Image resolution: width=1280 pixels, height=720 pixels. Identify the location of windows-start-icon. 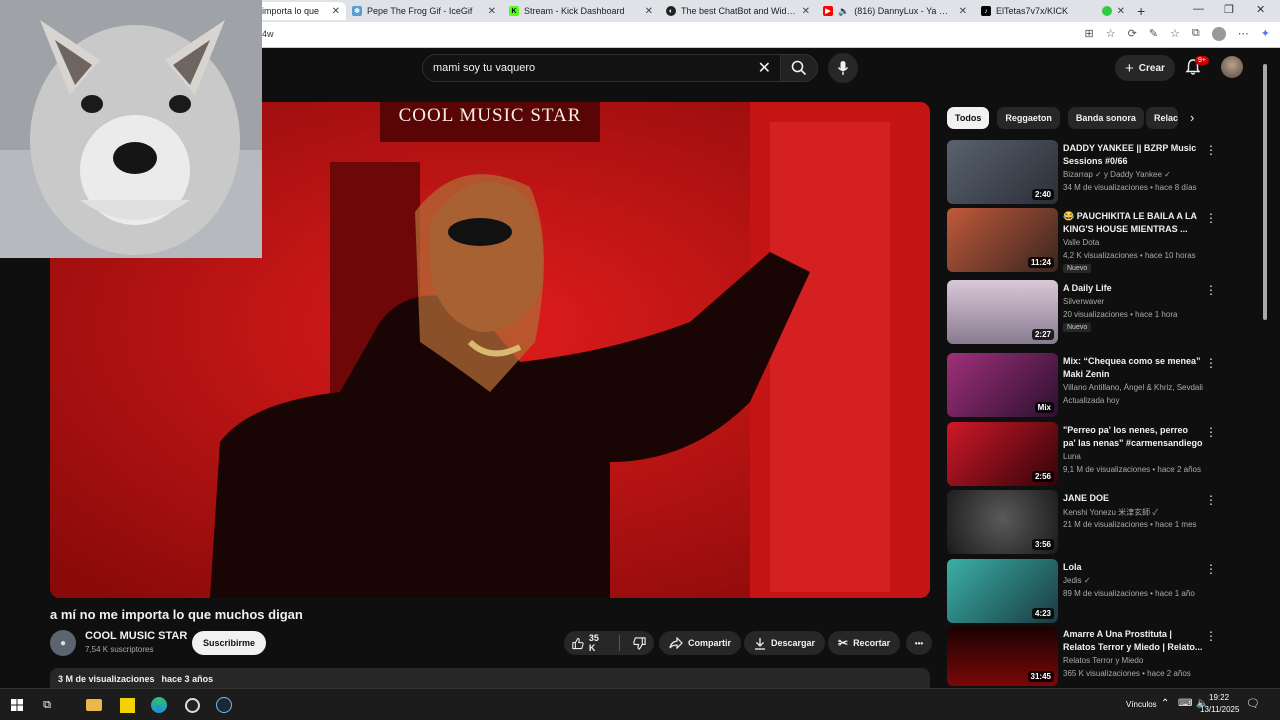
(17, 705).